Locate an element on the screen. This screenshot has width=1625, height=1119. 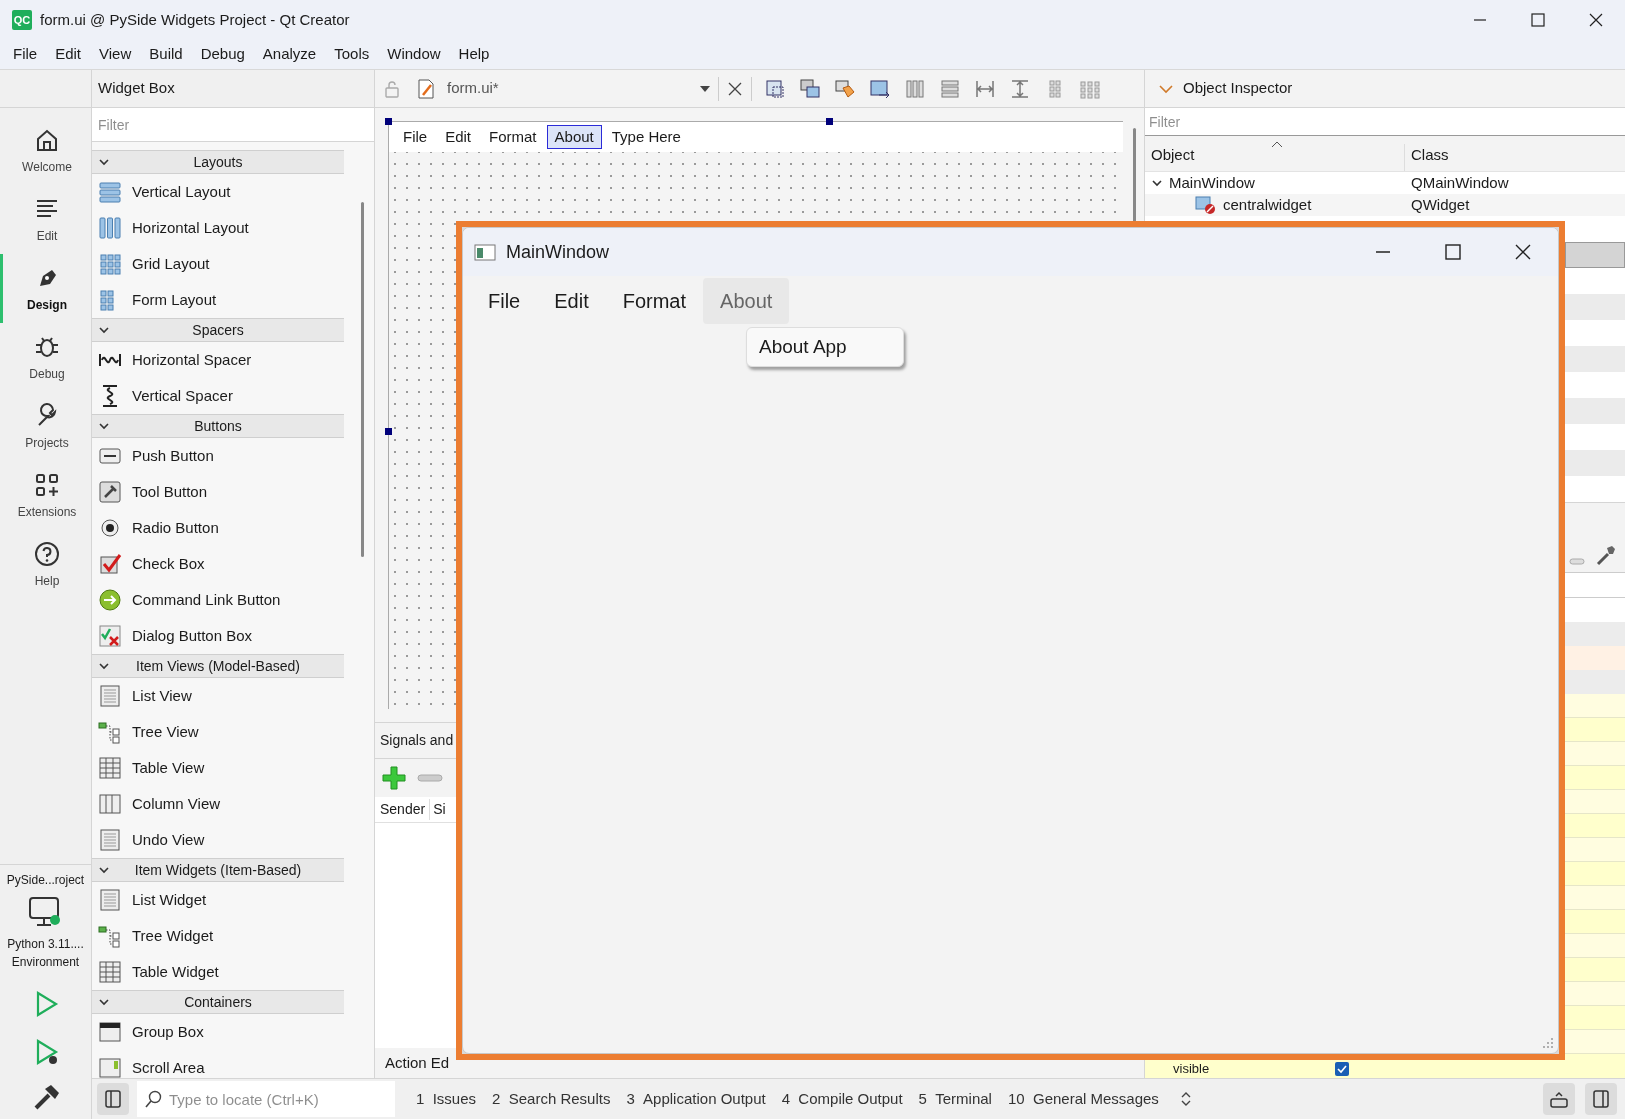
output-pane-tab: 3 Application Output is located at coordinates (696, 1099).